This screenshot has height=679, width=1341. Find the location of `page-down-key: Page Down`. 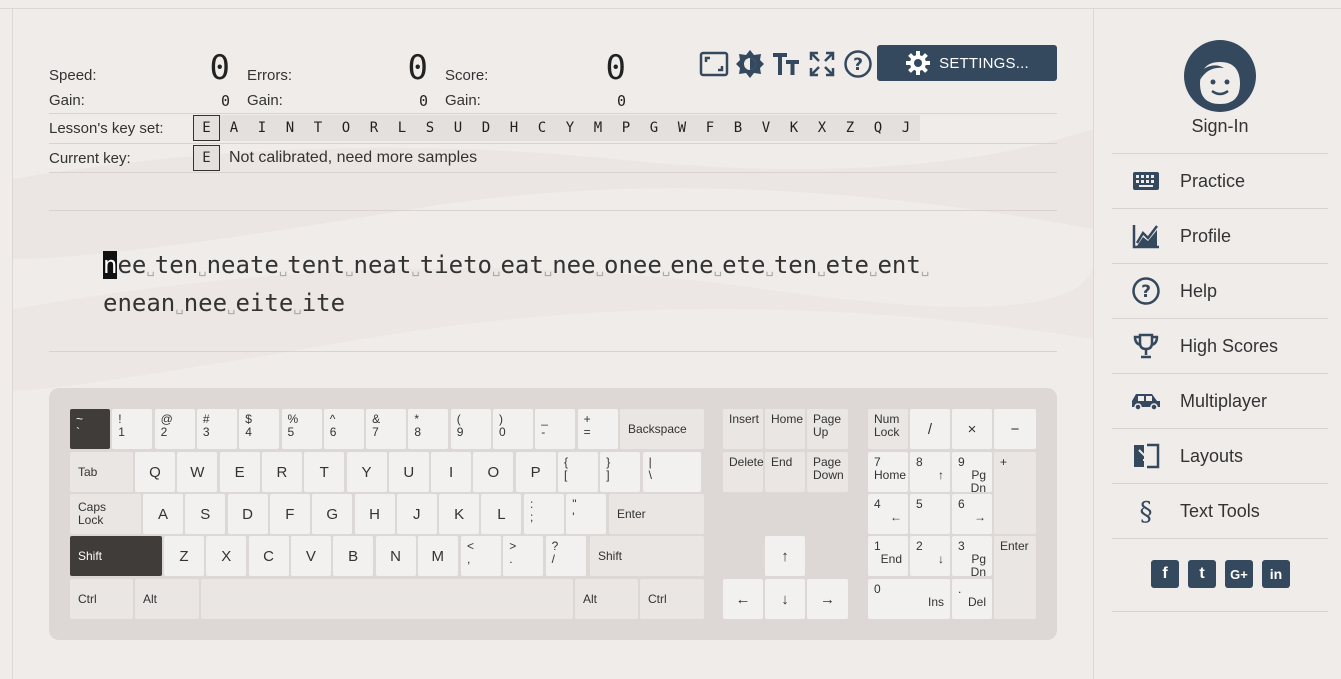

page-down-key: Page Down is located at coordinates (827, 472).